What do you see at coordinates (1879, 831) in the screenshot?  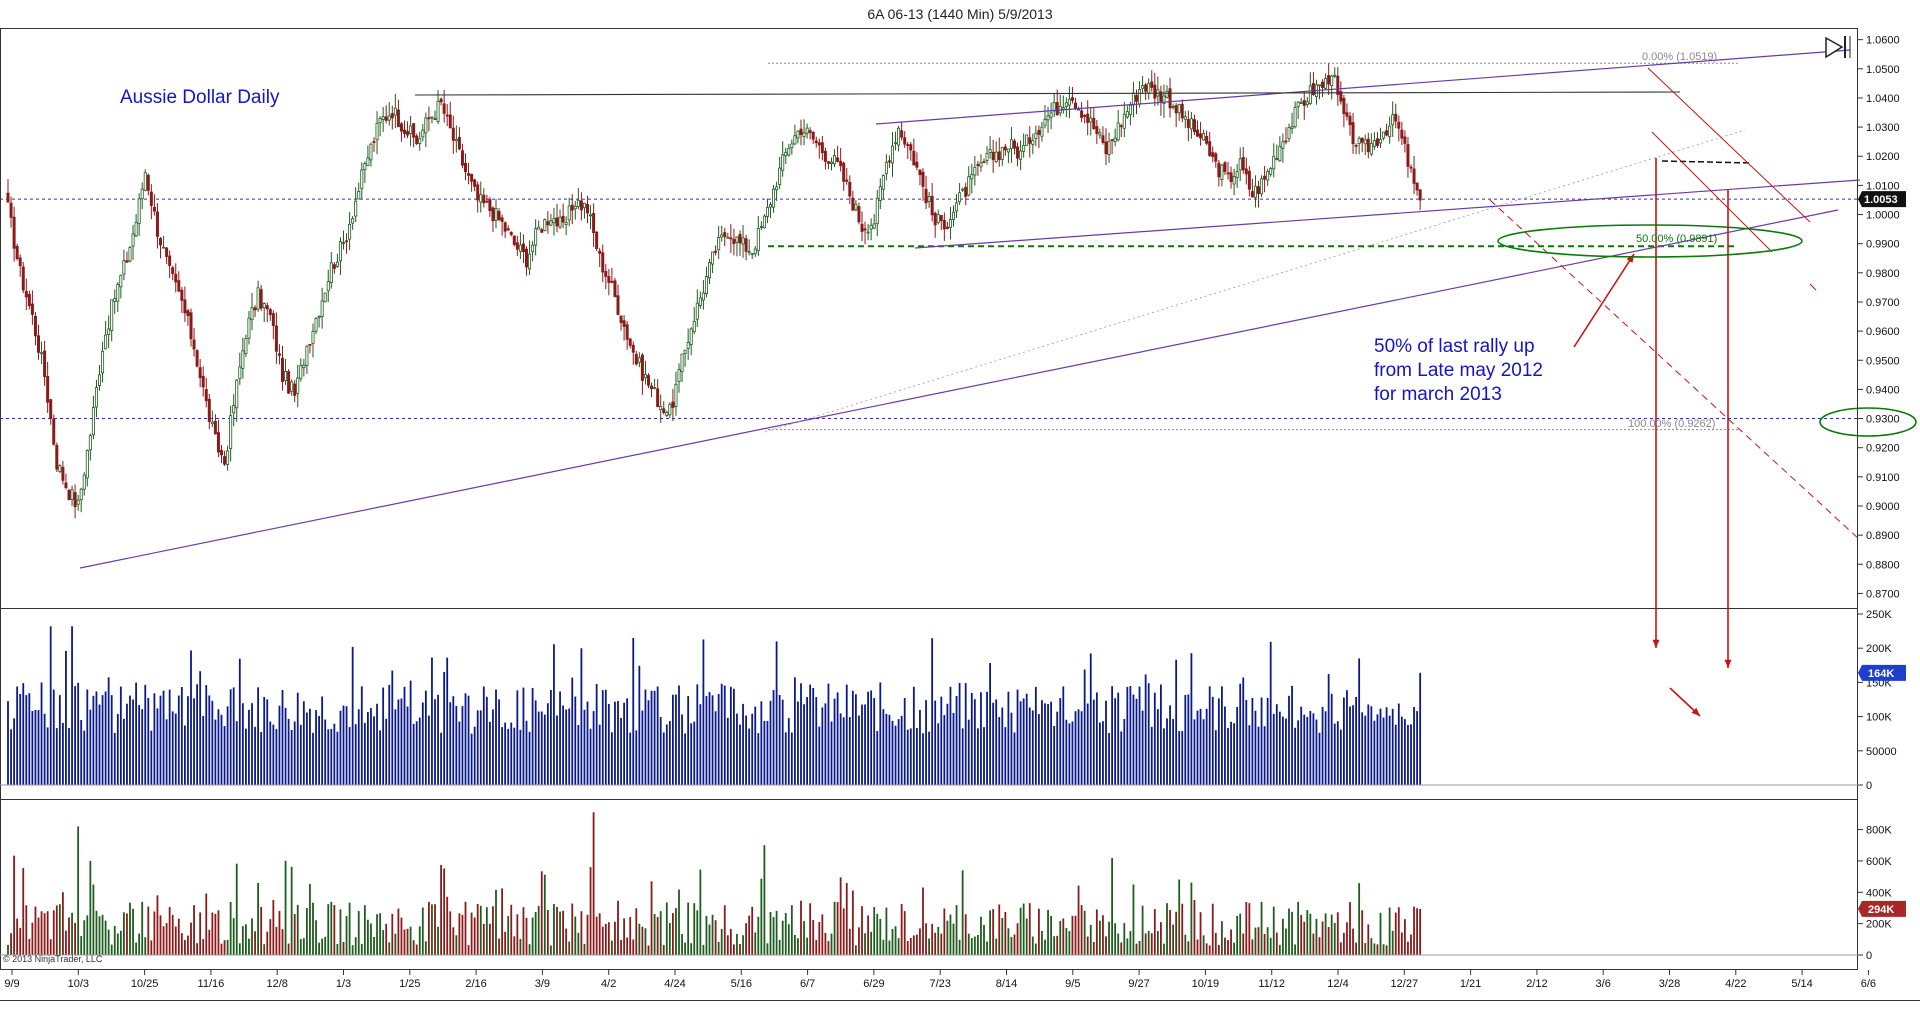 I see `indicator-tick-label: 800K` at bounding box center [1879, 831].